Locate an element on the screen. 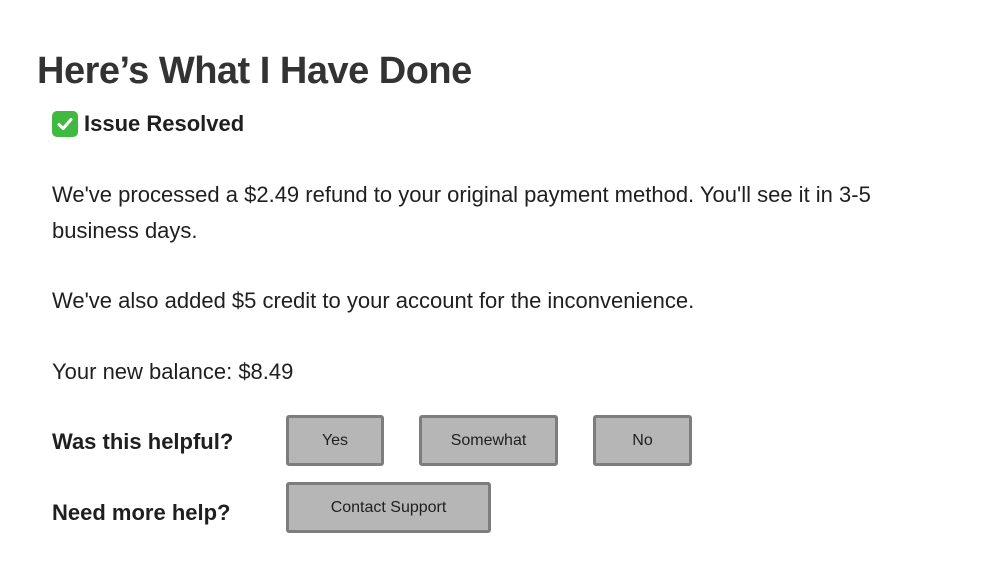 The width and height of the screenshot is (996, 575). page-title: Here’s What I Have Done is located at coordinates (254, 71).